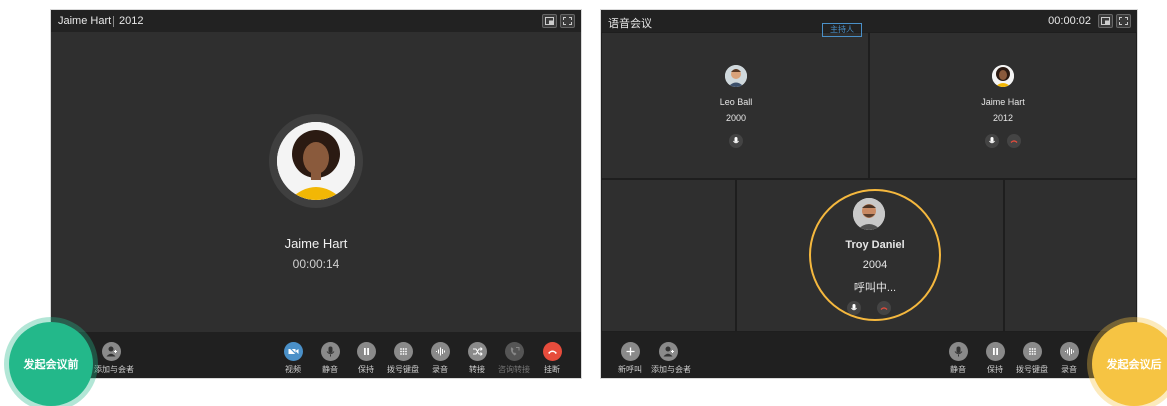 Image resolution: width=1167 pixels, height=406 pixels. I want to click on attended-transfer-label: 咨询转接, so click(514, 369).